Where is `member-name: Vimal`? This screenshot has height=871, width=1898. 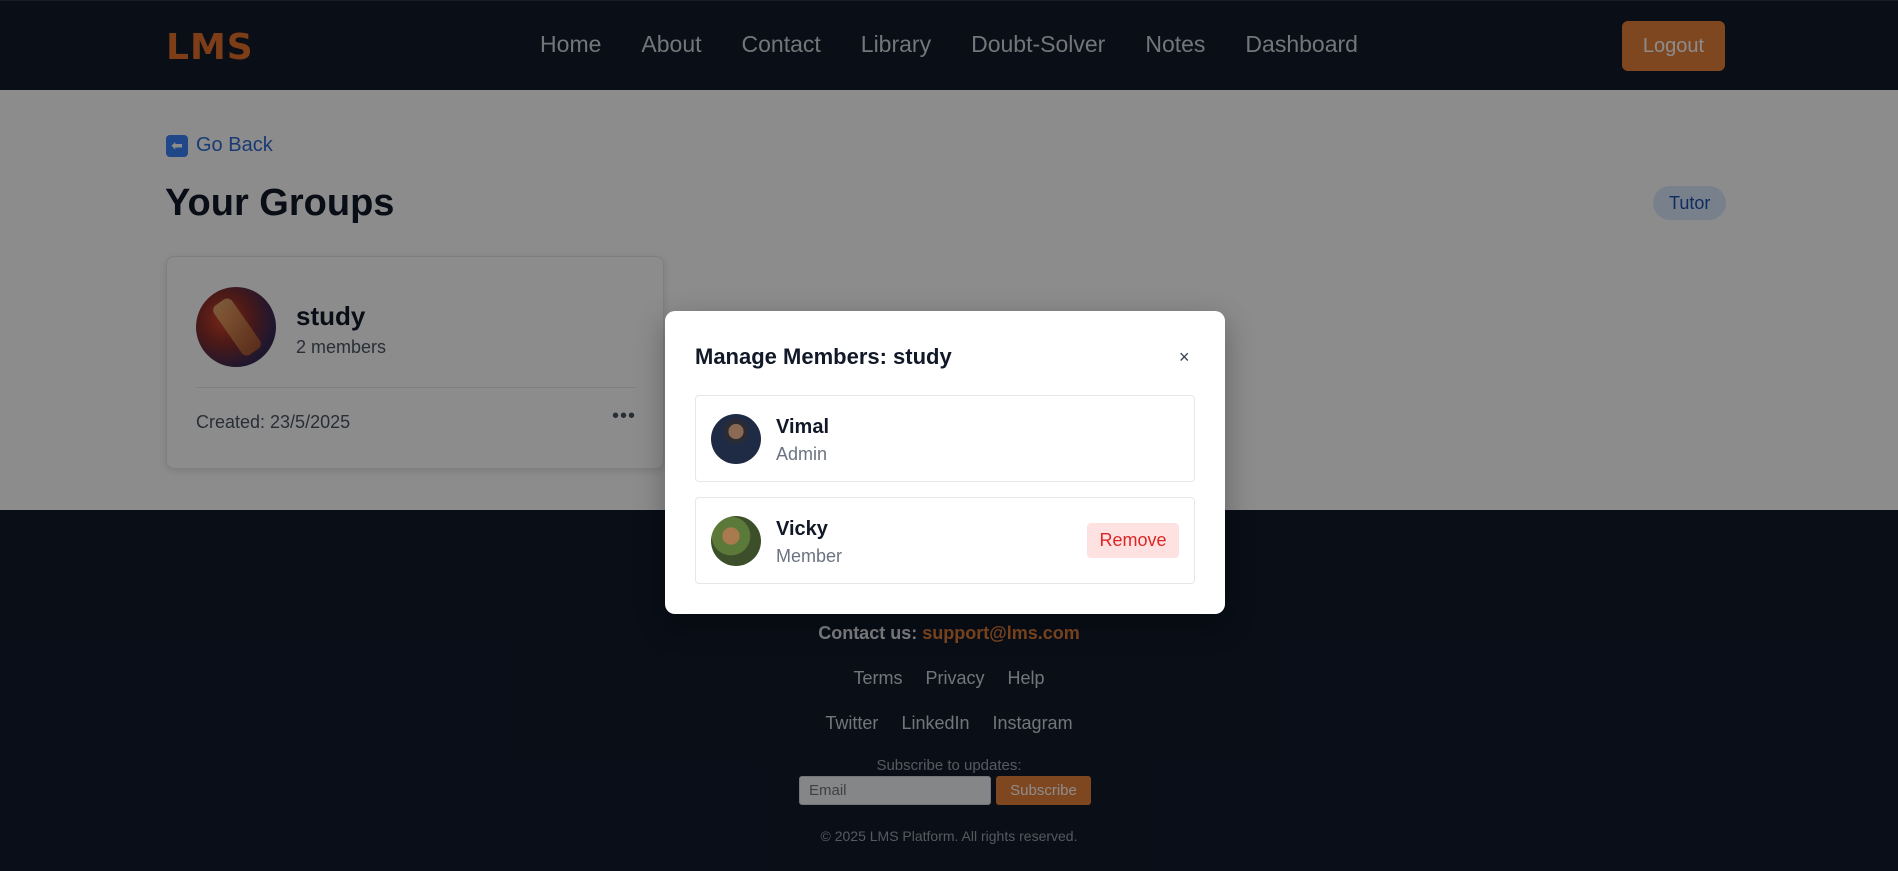
member-name: Vimal is located at coordinates (802, 427).